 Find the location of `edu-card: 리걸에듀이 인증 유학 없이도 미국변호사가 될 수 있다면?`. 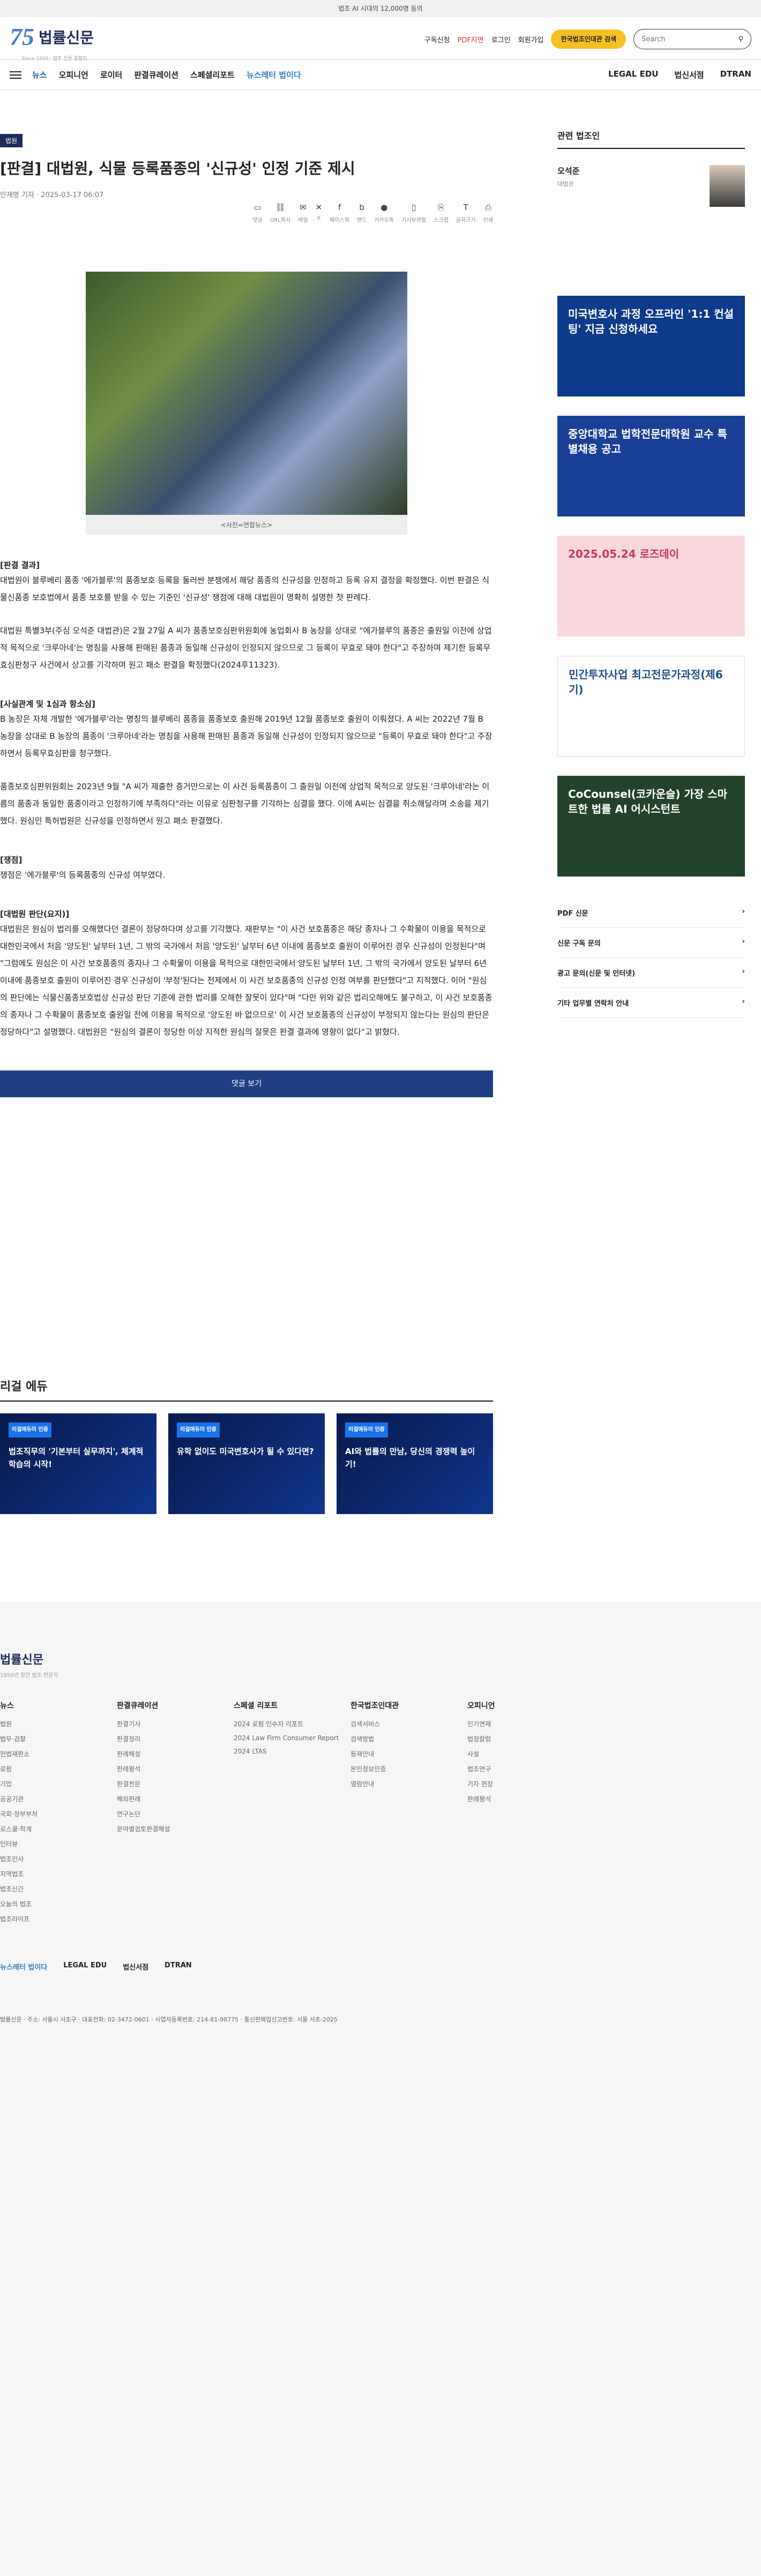

edu-card: 리걸에듀이 인증 유학 없이도 미국변호사가 될 수 있다면? is located at coordinates (246, 1463).